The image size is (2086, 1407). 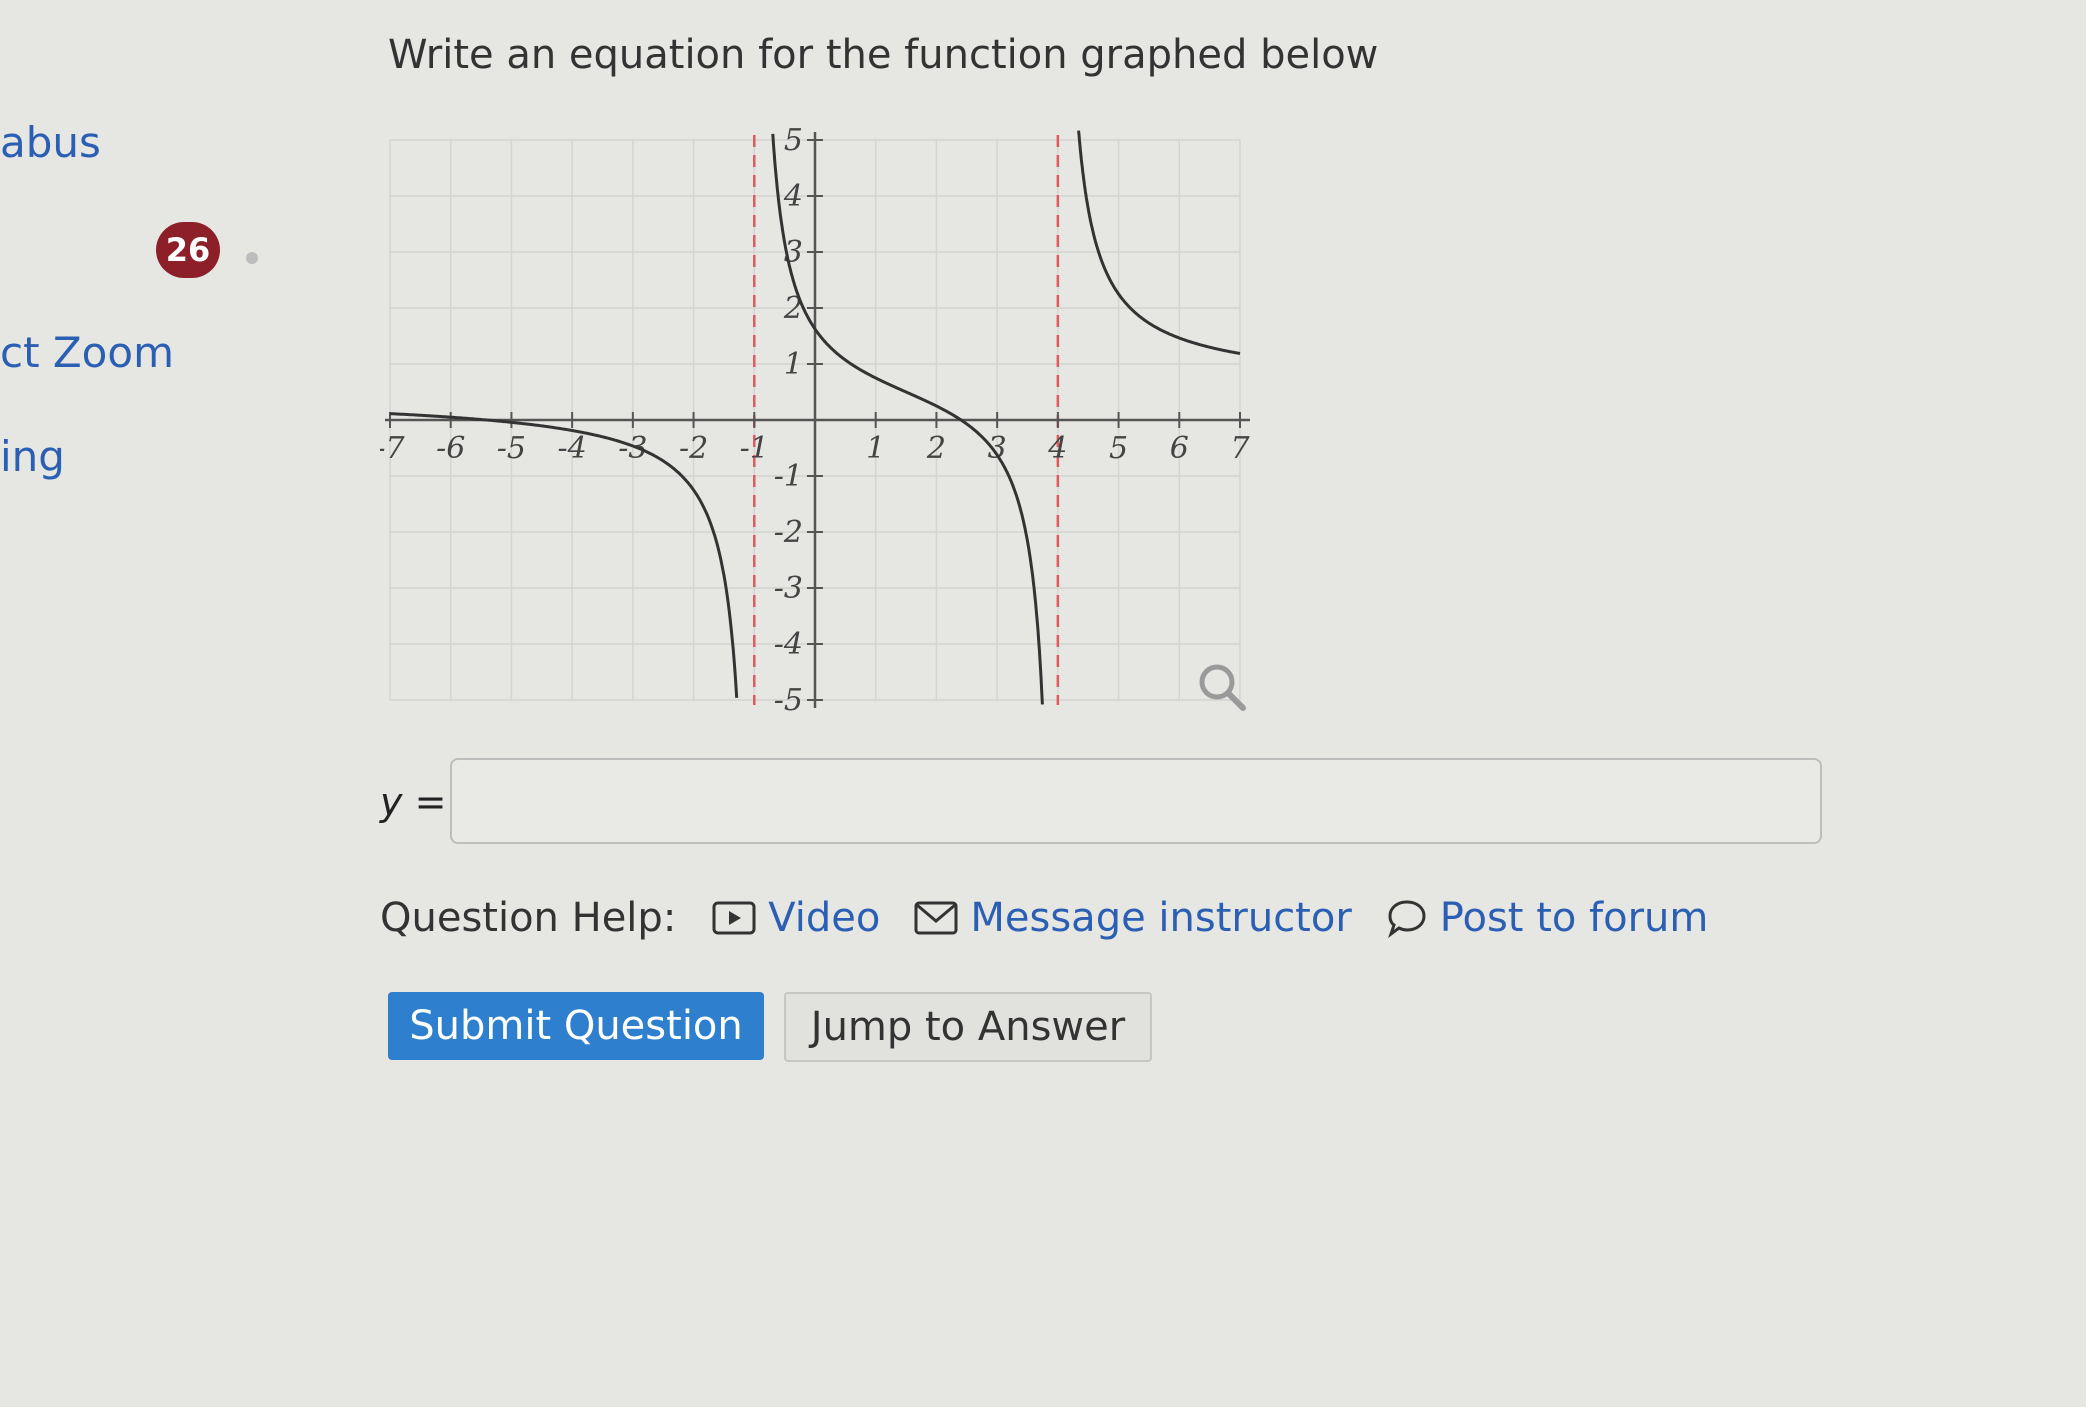 What do you see at coordinates (572, 448) in the screenshot?
I see `x-tick-label: -4` at bounding box center [572, 448].